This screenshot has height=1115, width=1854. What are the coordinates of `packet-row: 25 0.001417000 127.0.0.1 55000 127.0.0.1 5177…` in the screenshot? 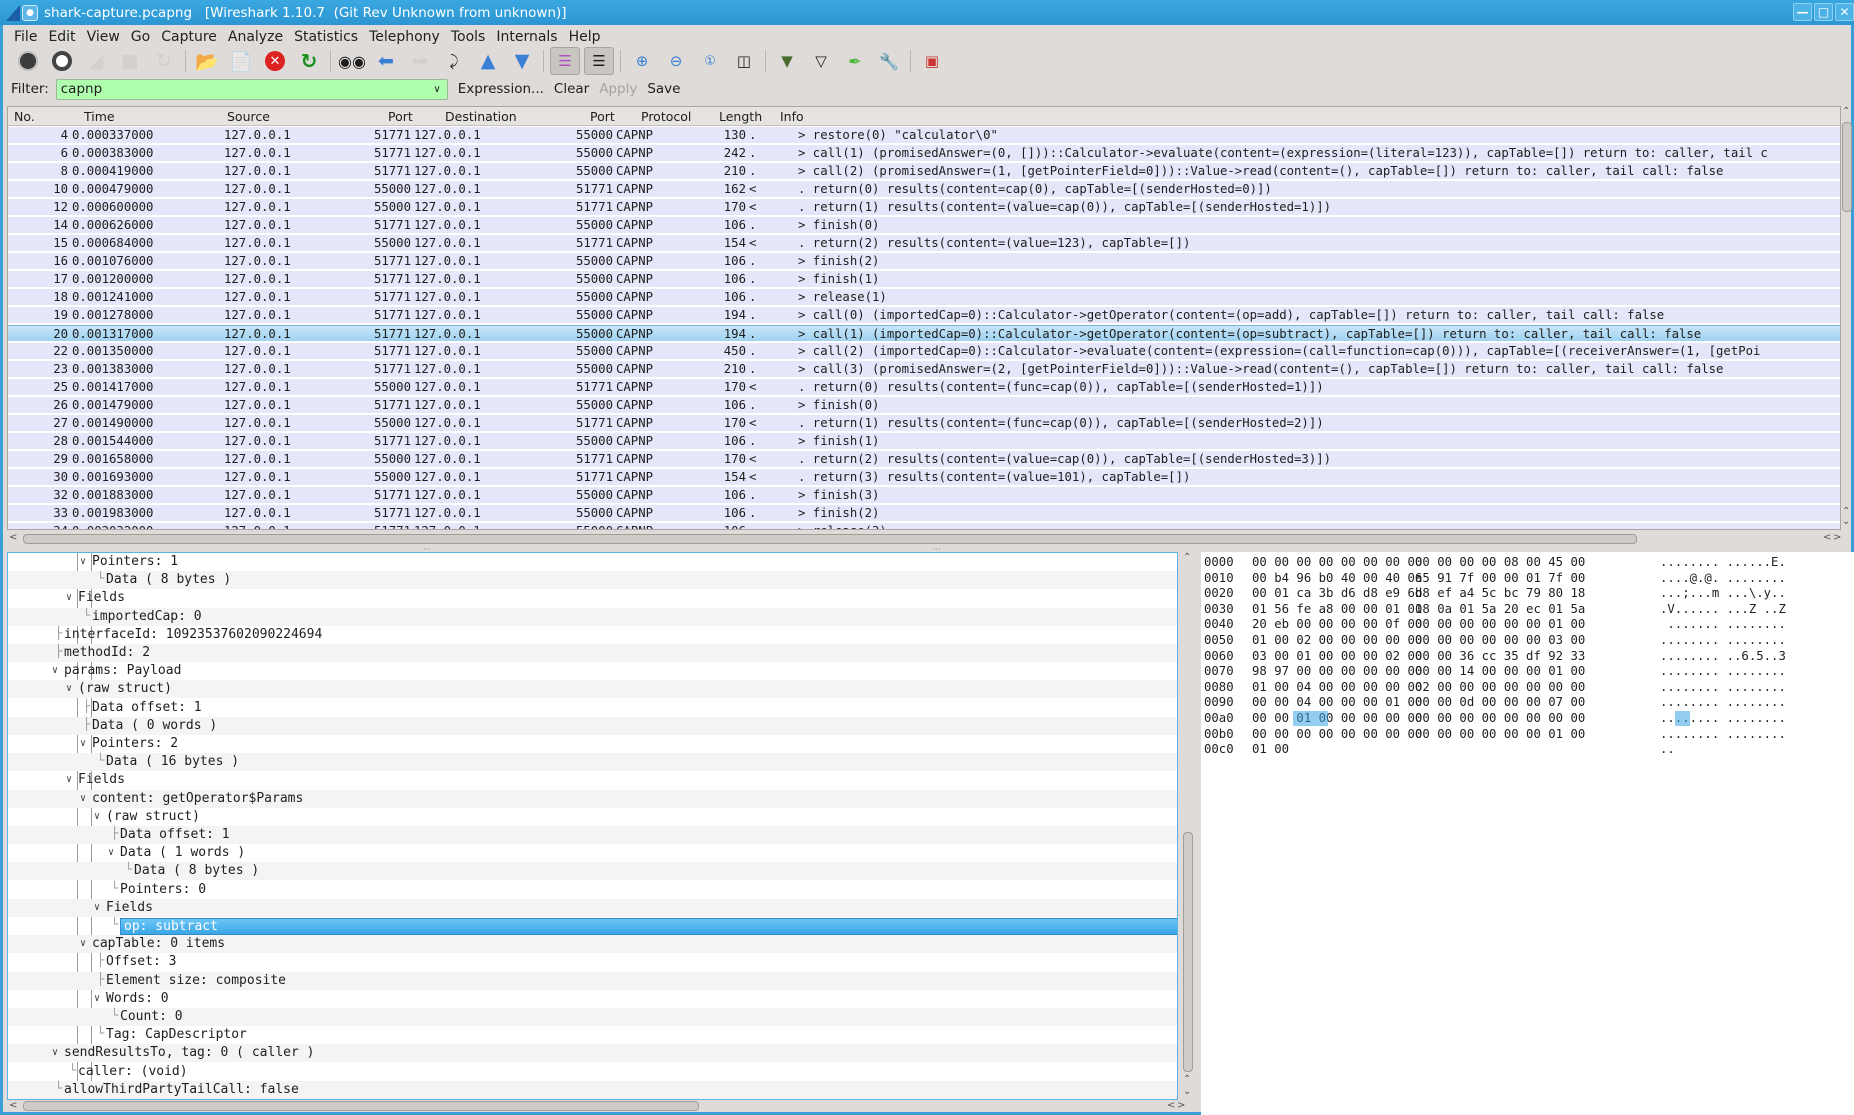 It's located at (924, 387).